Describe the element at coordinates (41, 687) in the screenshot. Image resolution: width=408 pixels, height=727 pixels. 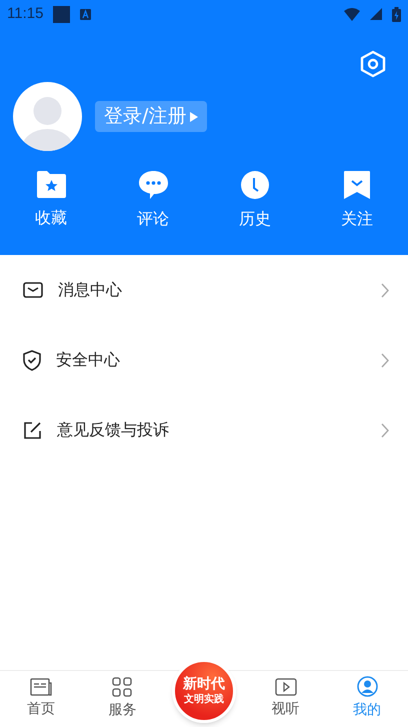
I see `newspaper-icon` at that location.